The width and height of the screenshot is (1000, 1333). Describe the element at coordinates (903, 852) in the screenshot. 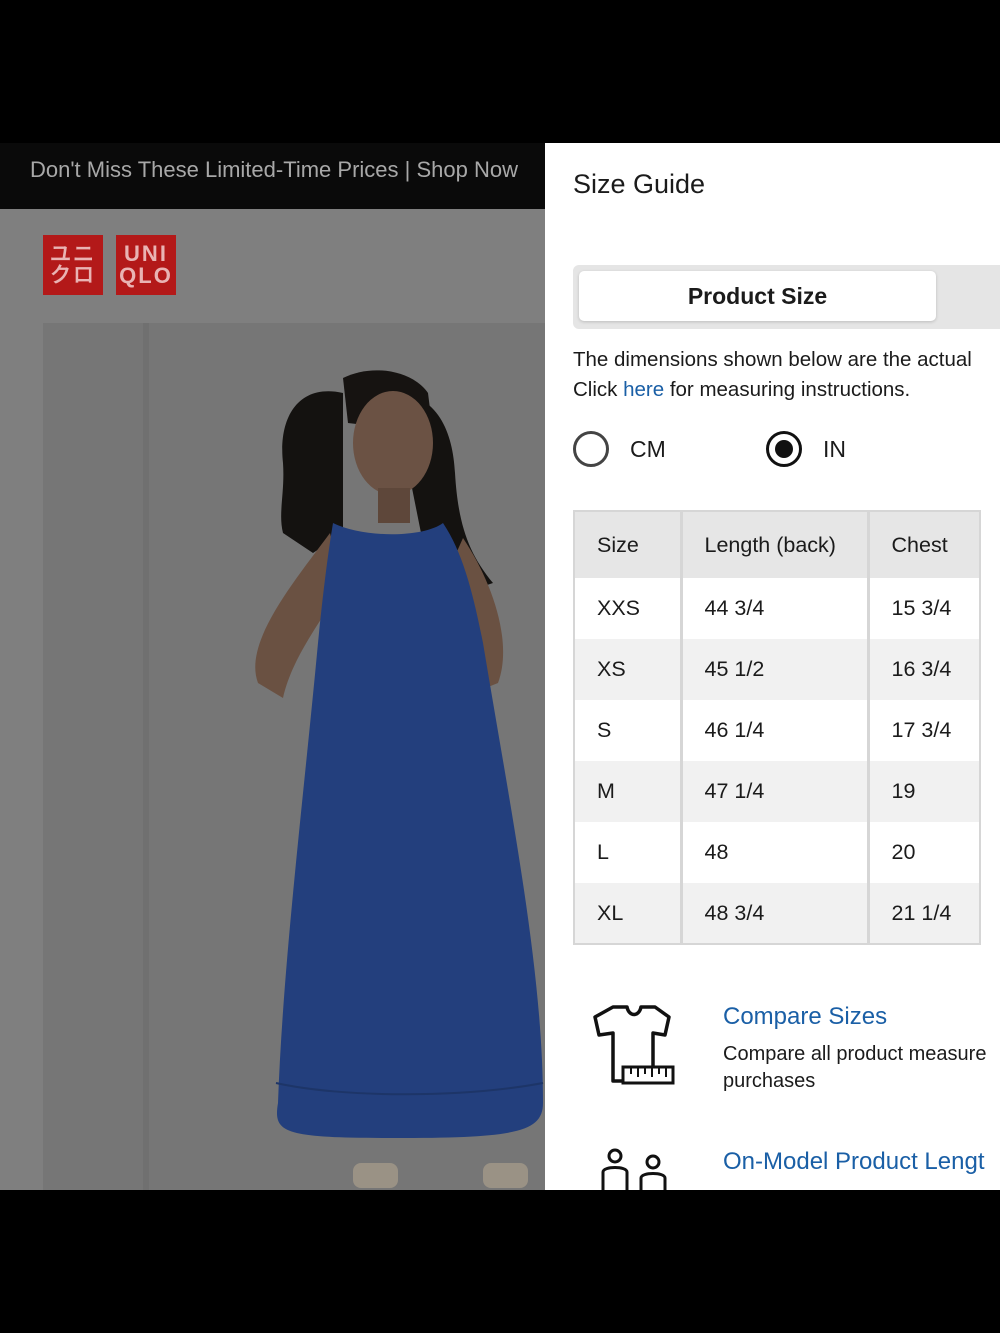

I see `cell-chest: 20` at that location.